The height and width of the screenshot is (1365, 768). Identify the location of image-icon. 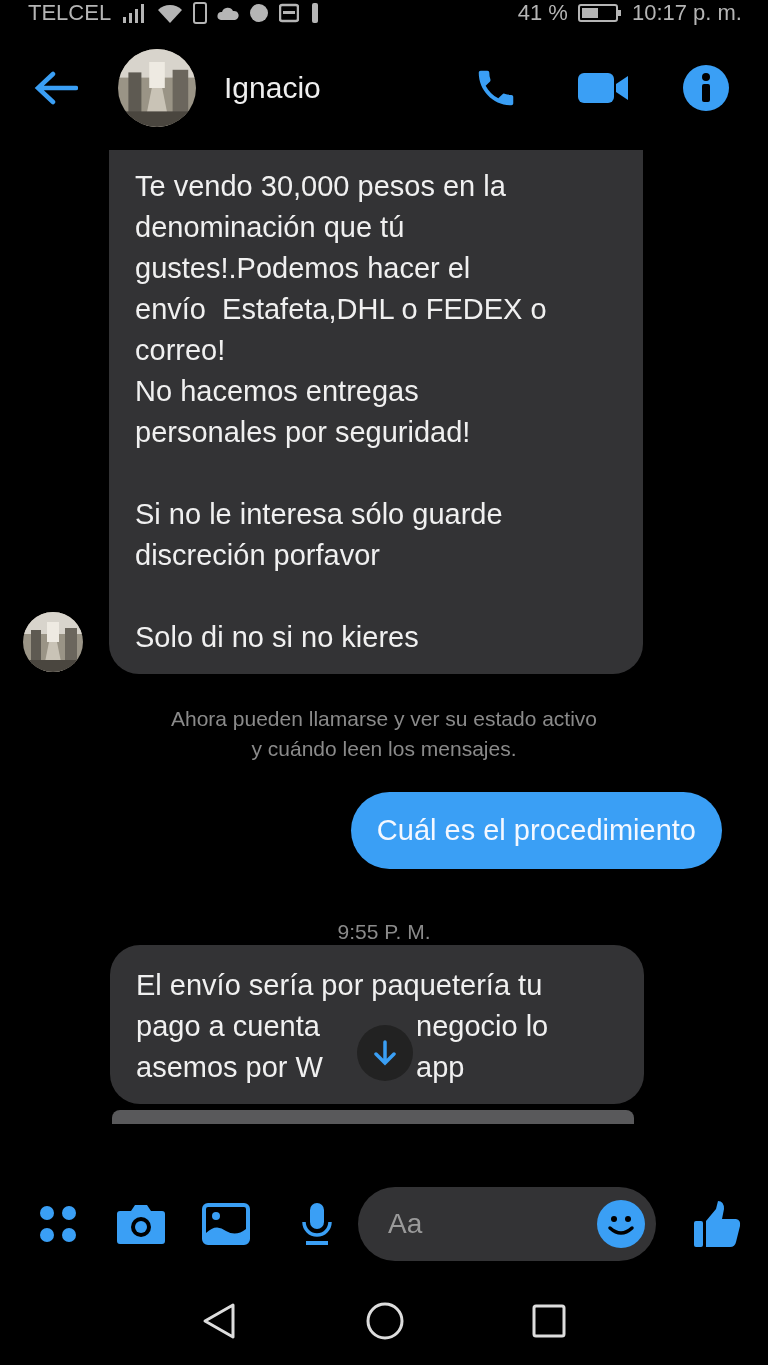
(226, 1224).